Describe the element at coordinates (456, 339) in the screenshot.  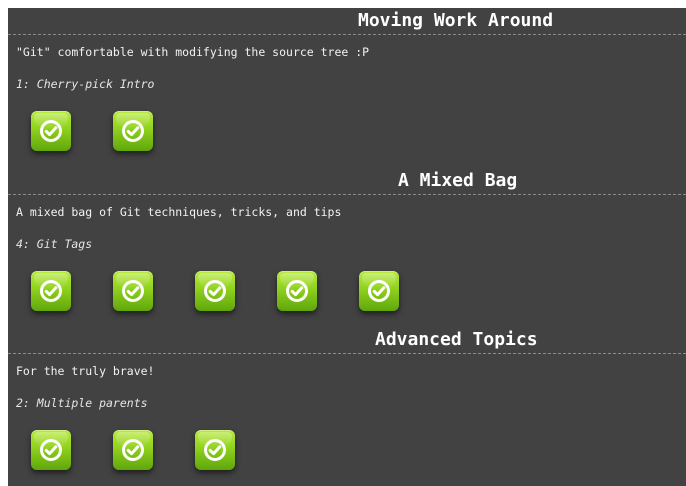
I see `section-title: Advanced Topics` at that location.